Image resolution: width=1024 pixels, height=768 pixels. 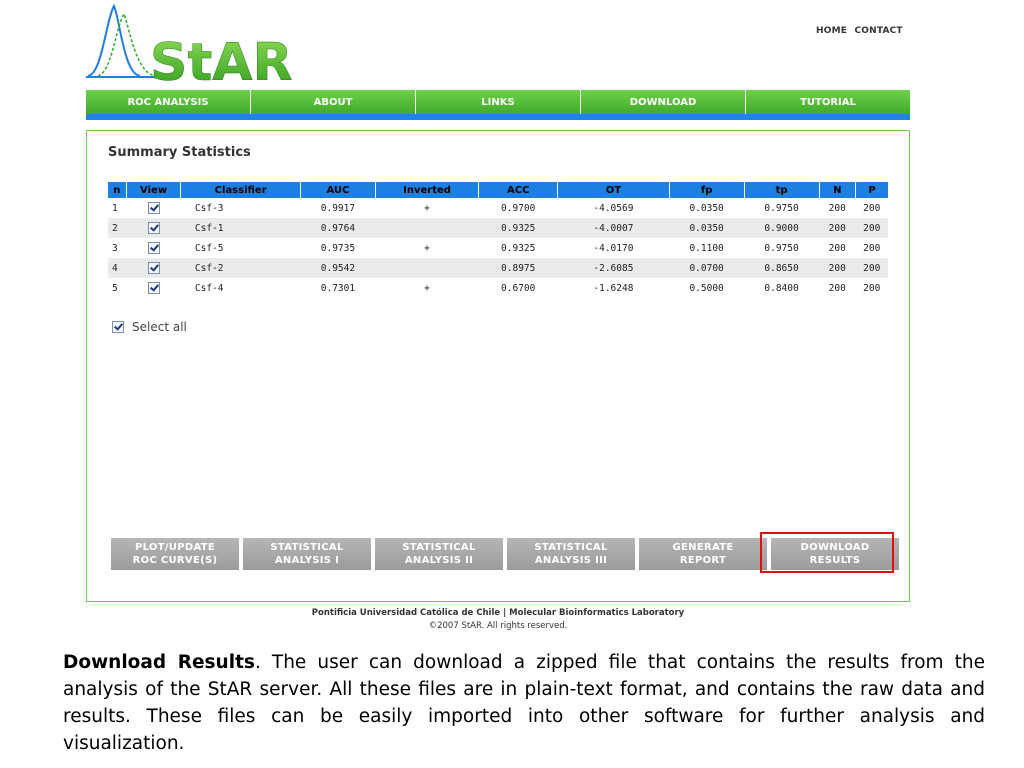 What do you see at coordinates (613, 190) in the screenshot?
I see `col-ot: OT` at bounding box center [613, 190].